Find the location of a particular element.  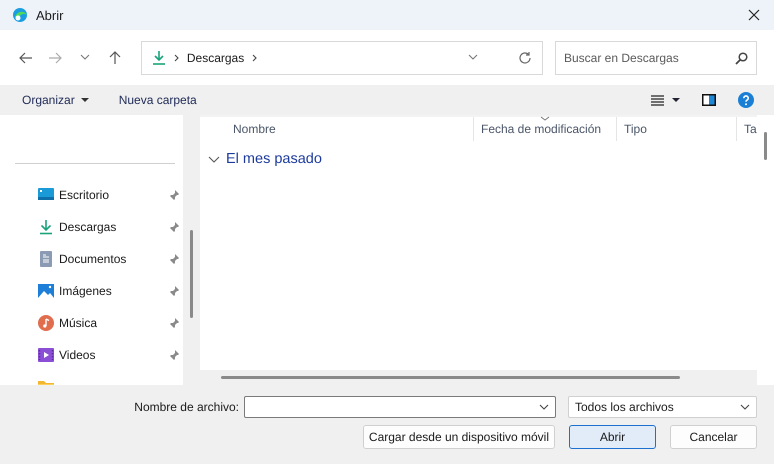

video-icon is located at coordinates (46, 355).